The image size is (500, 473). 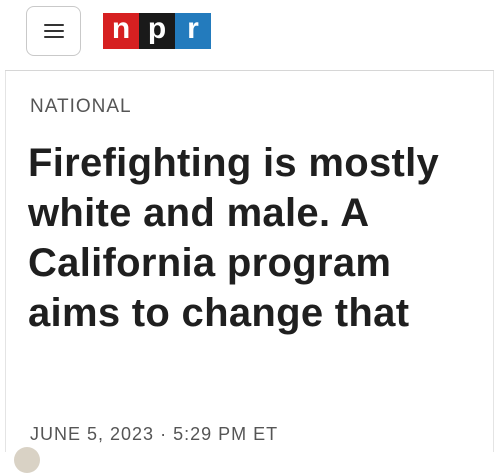 What do you see at coordinates (92, 434) in the screenshot?
I see `article-date: JUNE 5, 2023` at bounding box center [92, 434].